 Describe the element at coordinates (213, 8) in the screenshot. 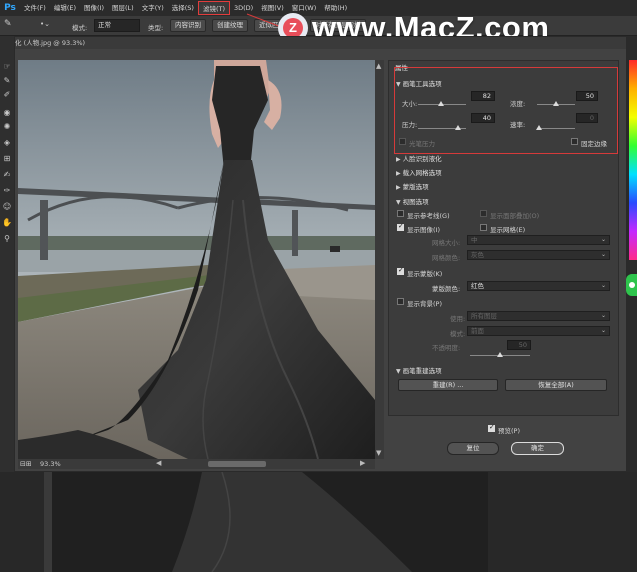

I see `menu-filter: 滤镜(T)` at that location.